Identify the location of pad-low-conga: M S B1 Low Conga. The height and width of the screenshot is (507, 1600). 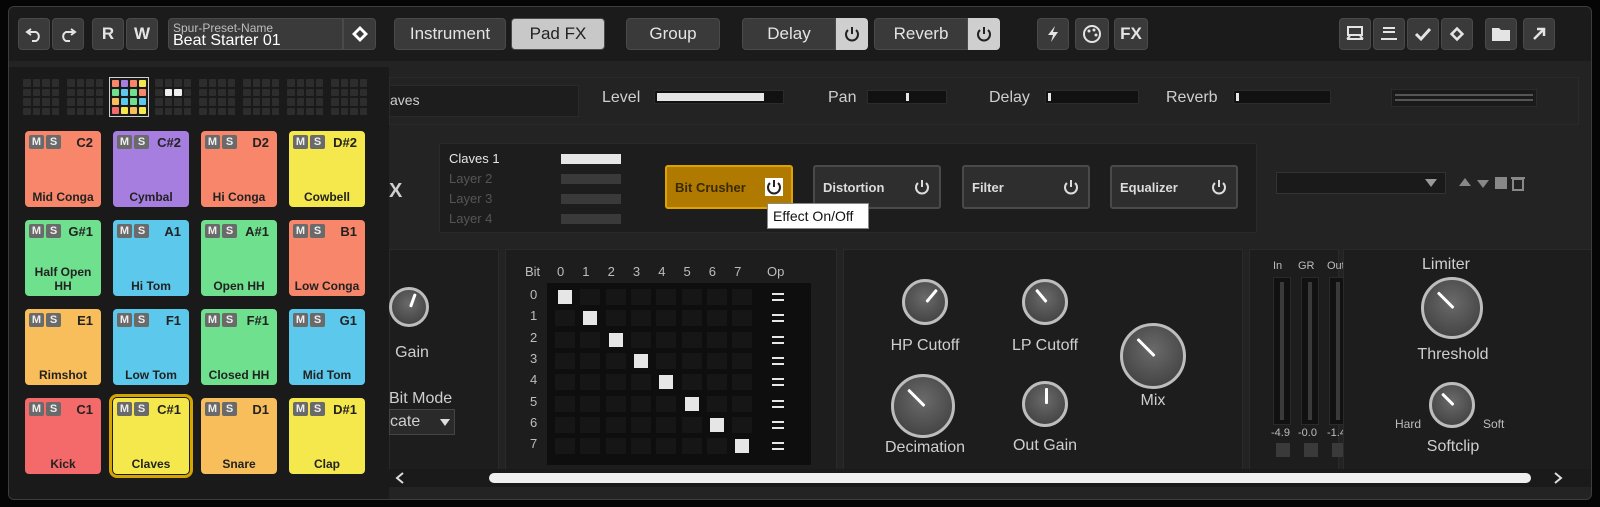
(327, 258).